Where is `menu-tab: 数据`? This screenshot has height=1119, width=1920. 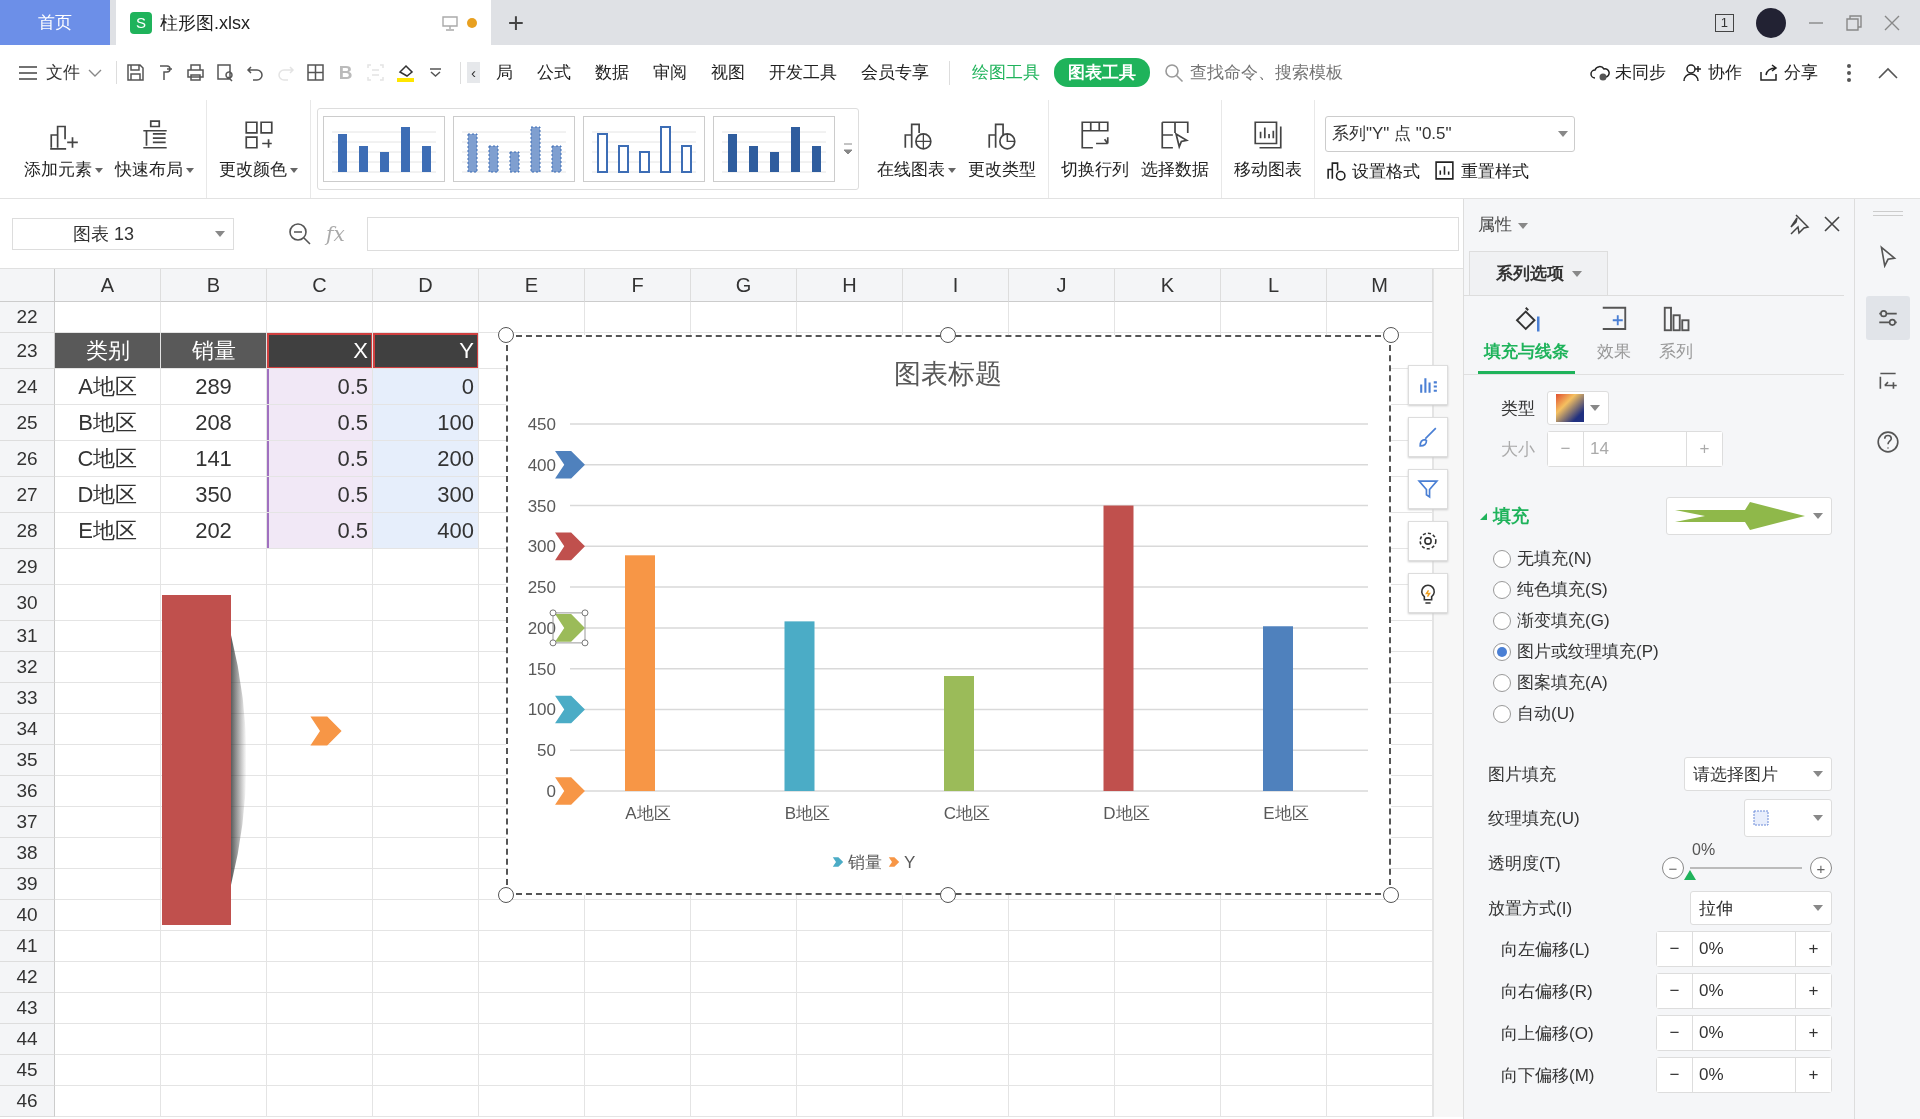 menu-tab: 数据 is located at coordinates (612, 72).